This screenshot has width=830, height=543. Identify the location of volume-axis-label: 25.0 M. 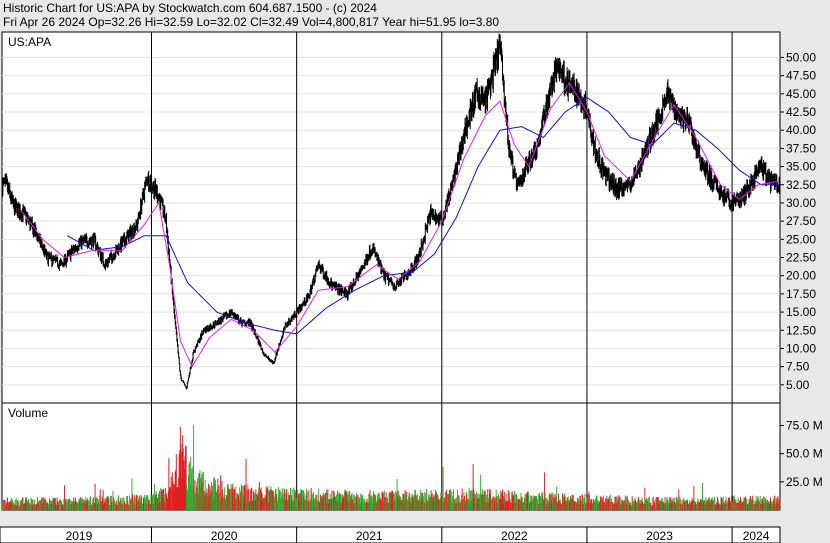
(804, 482).